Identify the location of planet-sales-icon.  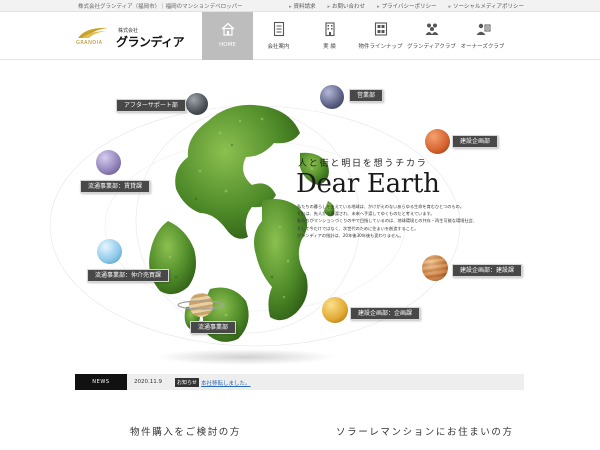
(332, 97).